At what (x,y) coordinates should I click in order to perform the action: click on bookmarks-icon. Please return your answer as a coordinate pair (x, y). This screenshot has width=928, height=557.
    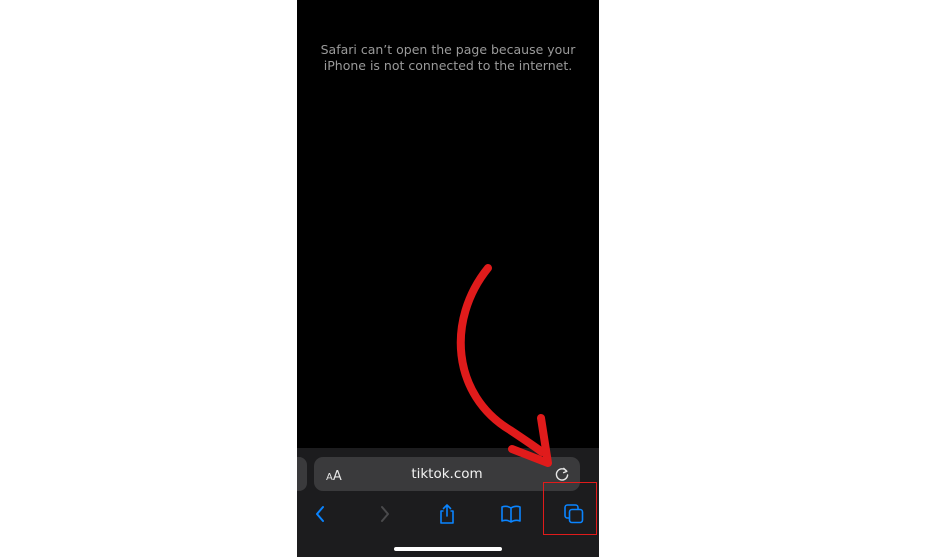
    Looking at the image, I should click on (511, 514).